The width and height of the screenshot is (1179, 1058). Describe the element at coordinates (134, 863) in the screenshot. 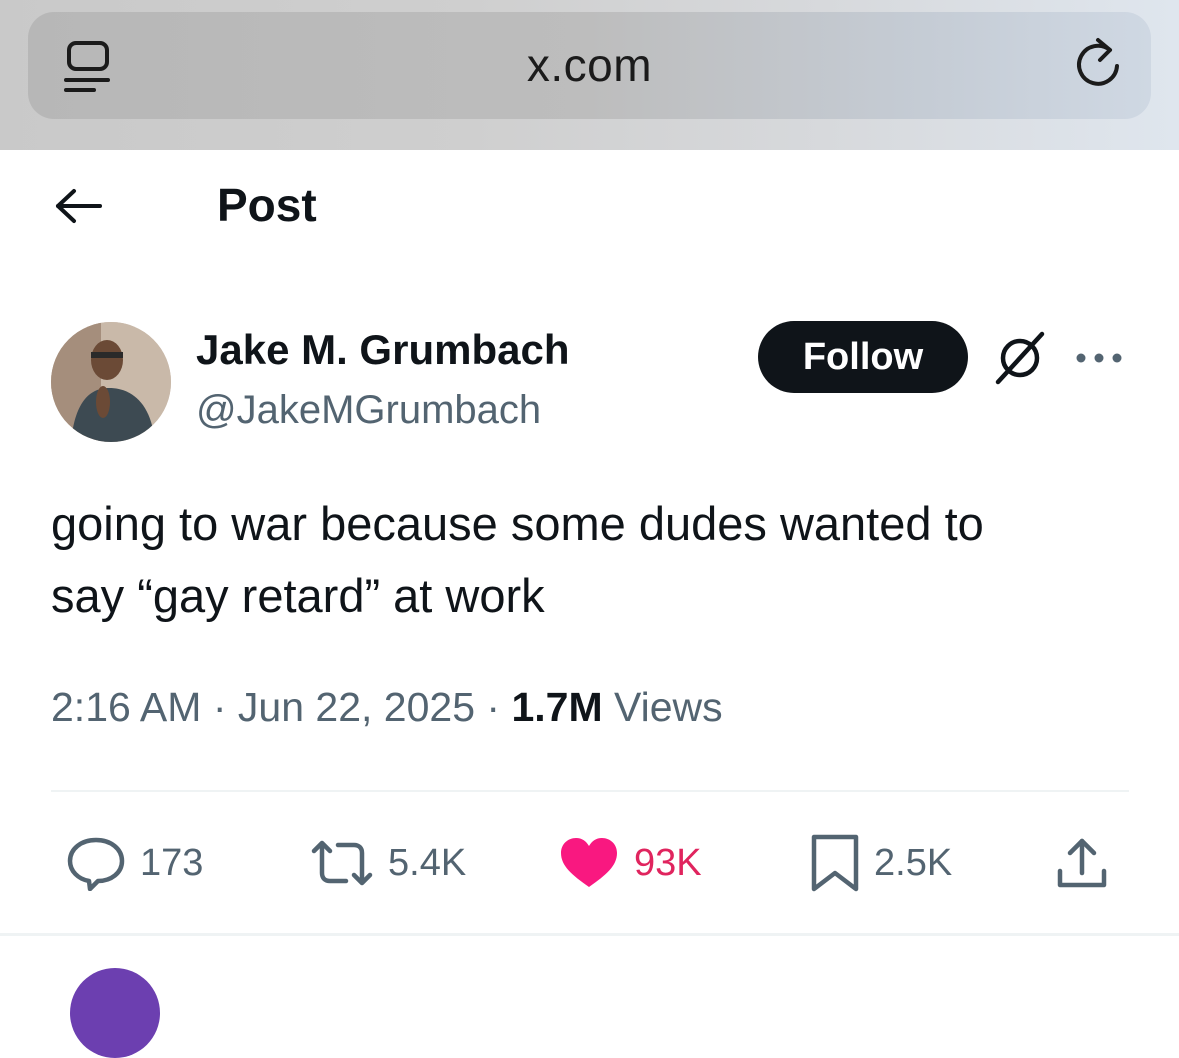

I see `reply-button: 173` at that location.